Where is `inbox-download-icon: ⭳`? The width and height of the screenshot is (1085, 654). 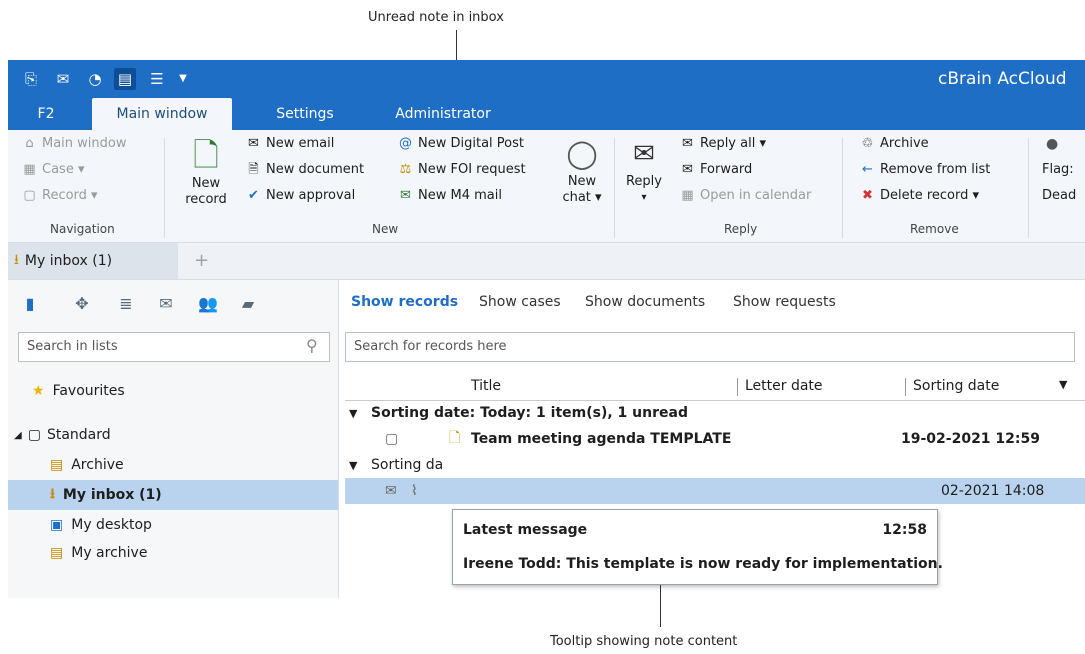
inbox-download-icon: ⭳ is located at coordinates (16, 260).